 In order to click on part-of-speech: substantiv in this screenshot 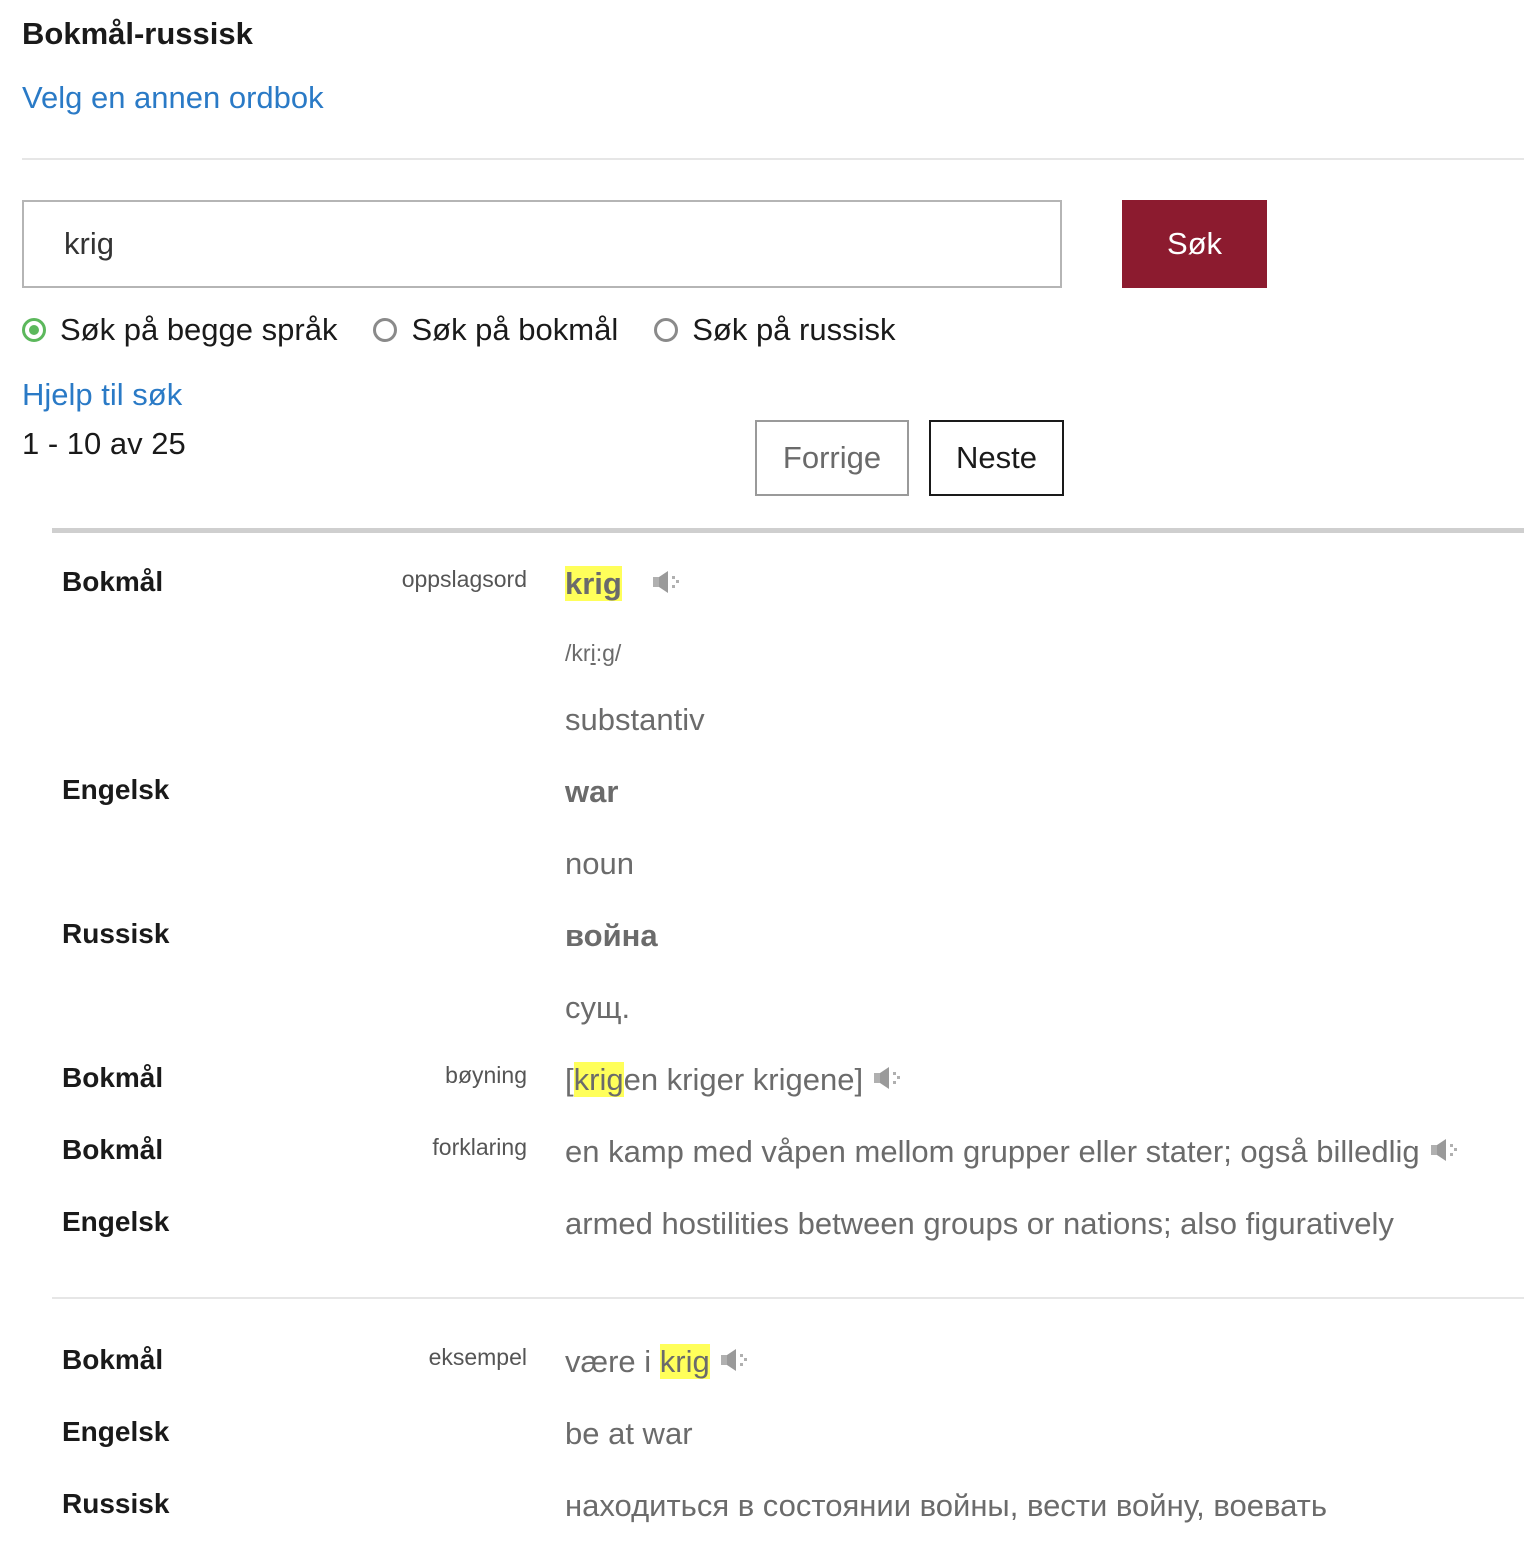, I will do `click(635, 719)`.